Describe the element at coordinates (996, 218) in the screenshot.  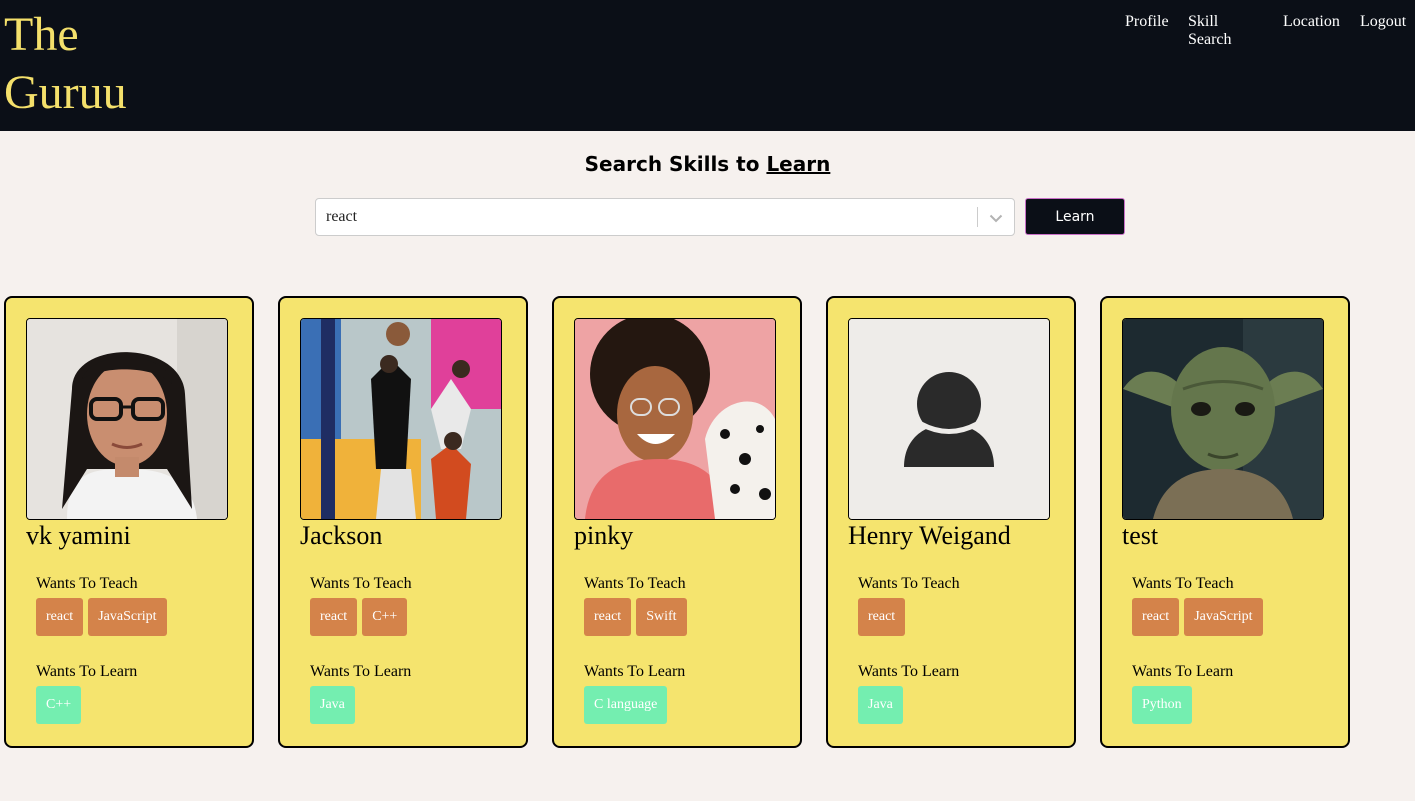
I see `chevron-down-icon` at that location.